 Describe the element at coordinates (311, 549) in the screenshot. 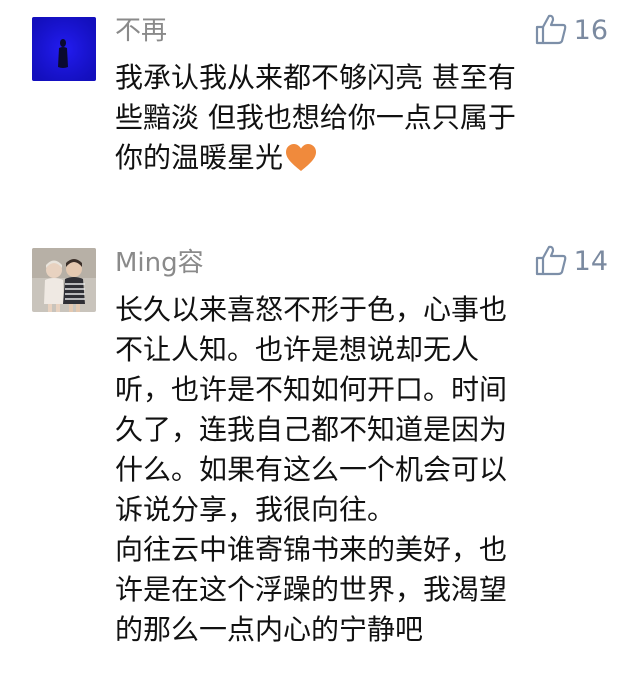

I see `comment-line: 向往云中谁寄锦书来的美好，也` at that location.